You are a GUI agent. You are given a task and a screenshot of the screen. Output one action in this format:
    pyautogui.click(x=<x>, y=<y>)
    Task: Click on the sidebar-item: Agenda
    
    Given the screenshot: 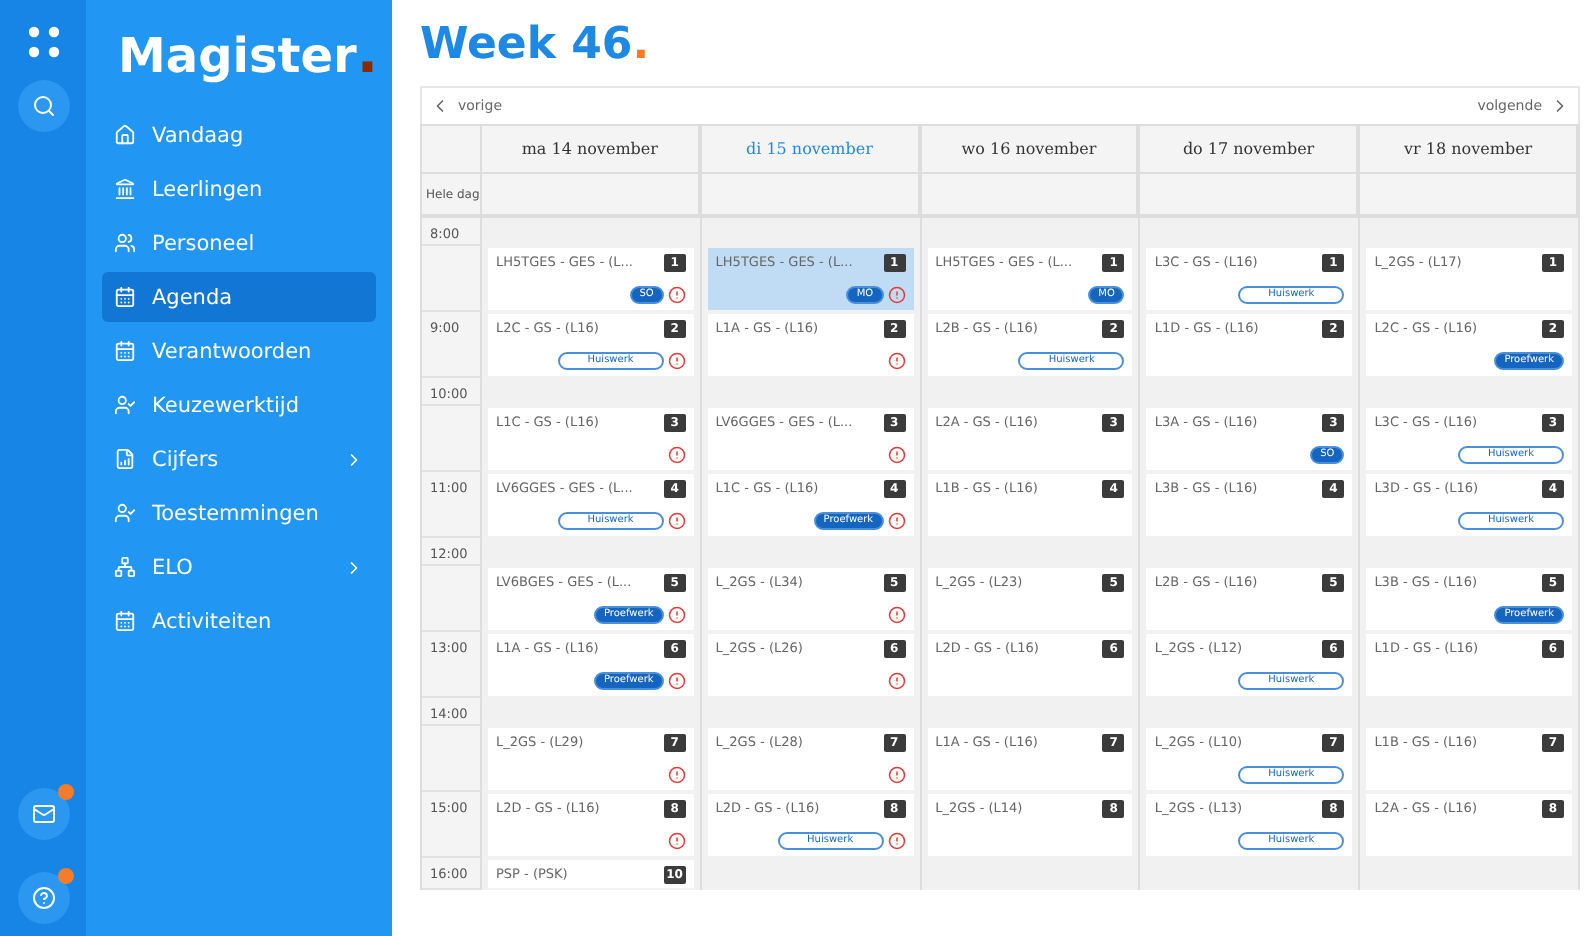 What is the action you would take?
    pyautogui.click(x=239, y=297)
    